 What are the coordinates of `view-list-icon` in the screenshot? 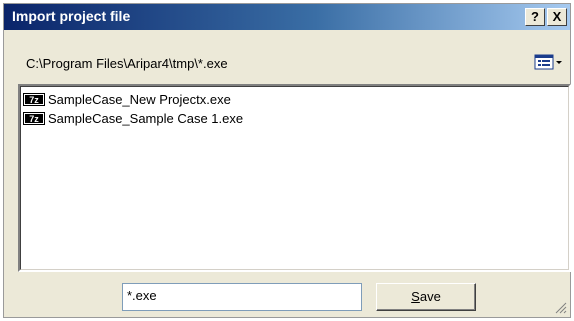 It's located at (548, 62).